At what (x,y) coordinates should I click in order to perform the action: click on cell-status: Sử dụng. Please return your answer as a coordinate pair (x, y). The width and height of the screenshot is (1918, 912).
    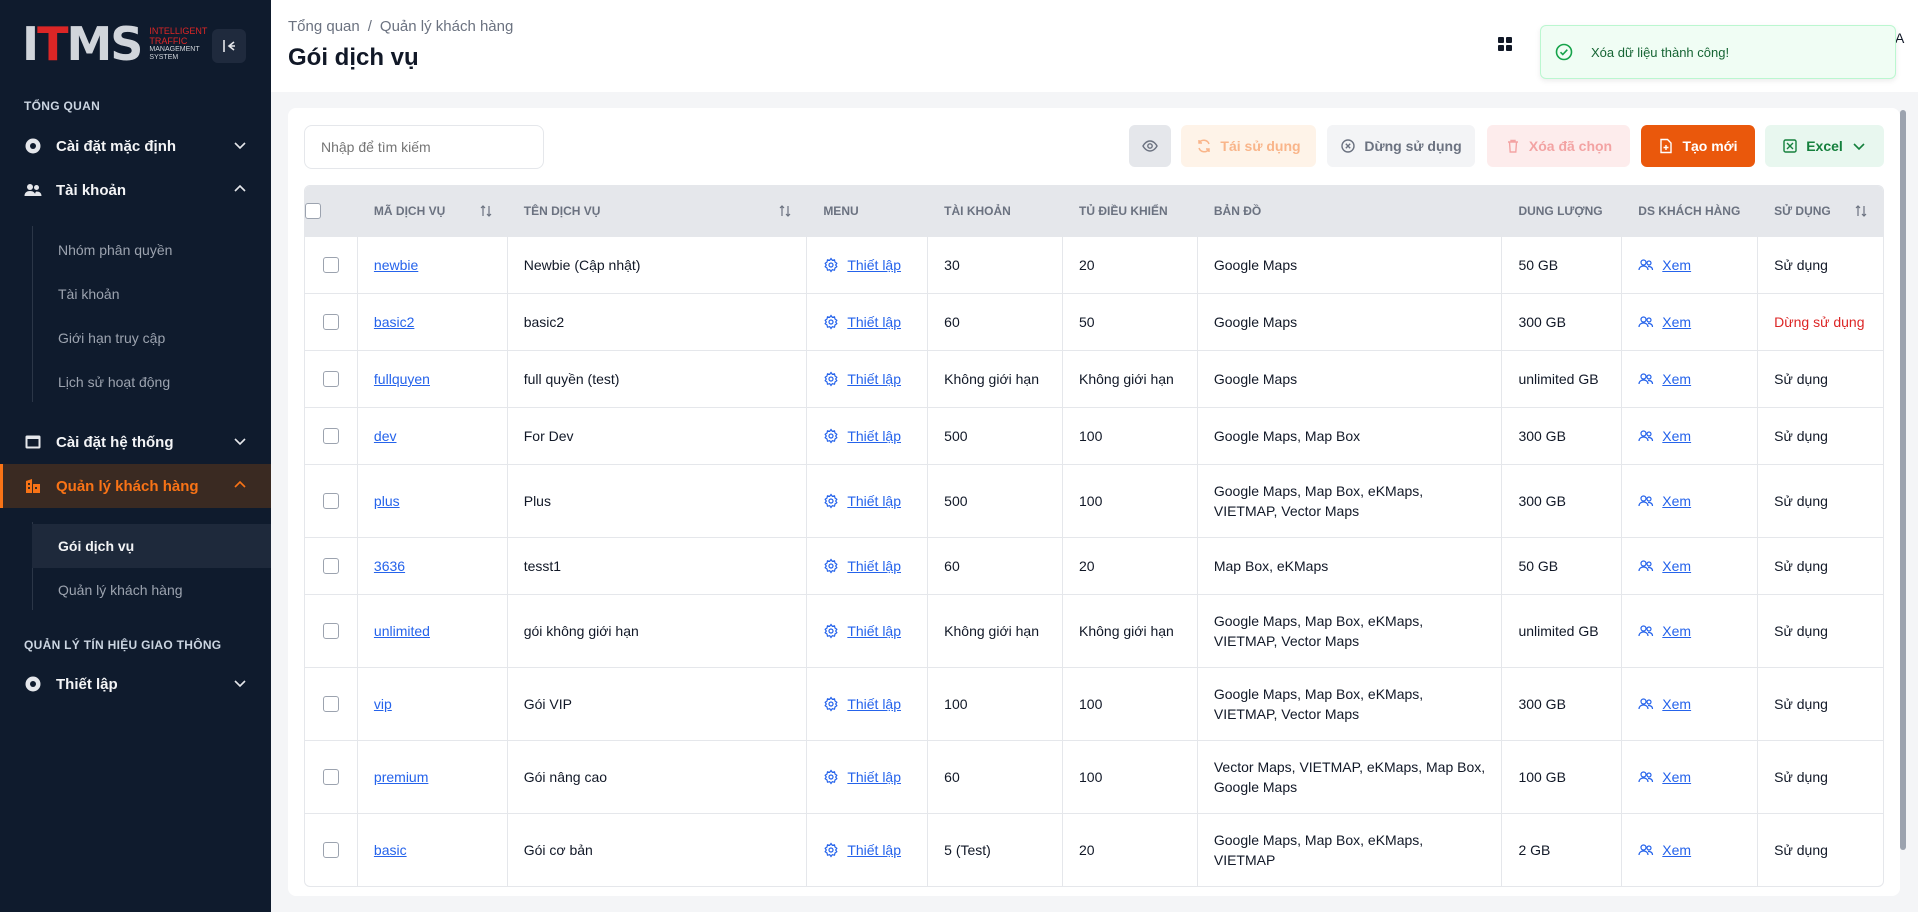
    Looking at the image, I should click on (1801, 704).